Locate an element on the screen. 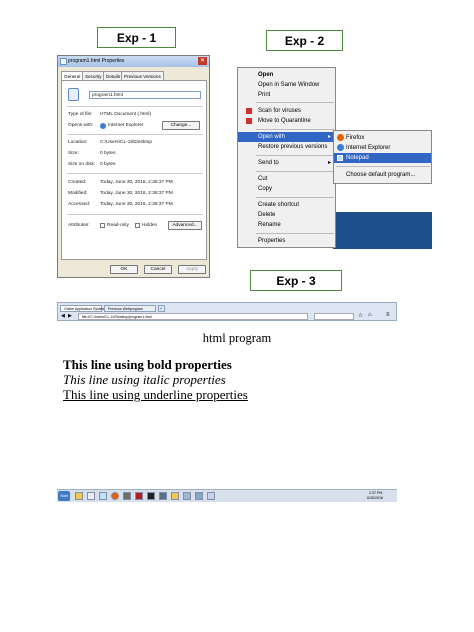 Image resolution: width=474 pixels, height=632 pixels. exp-2-label: Exp - 2 is located at coordinates (304, 40).